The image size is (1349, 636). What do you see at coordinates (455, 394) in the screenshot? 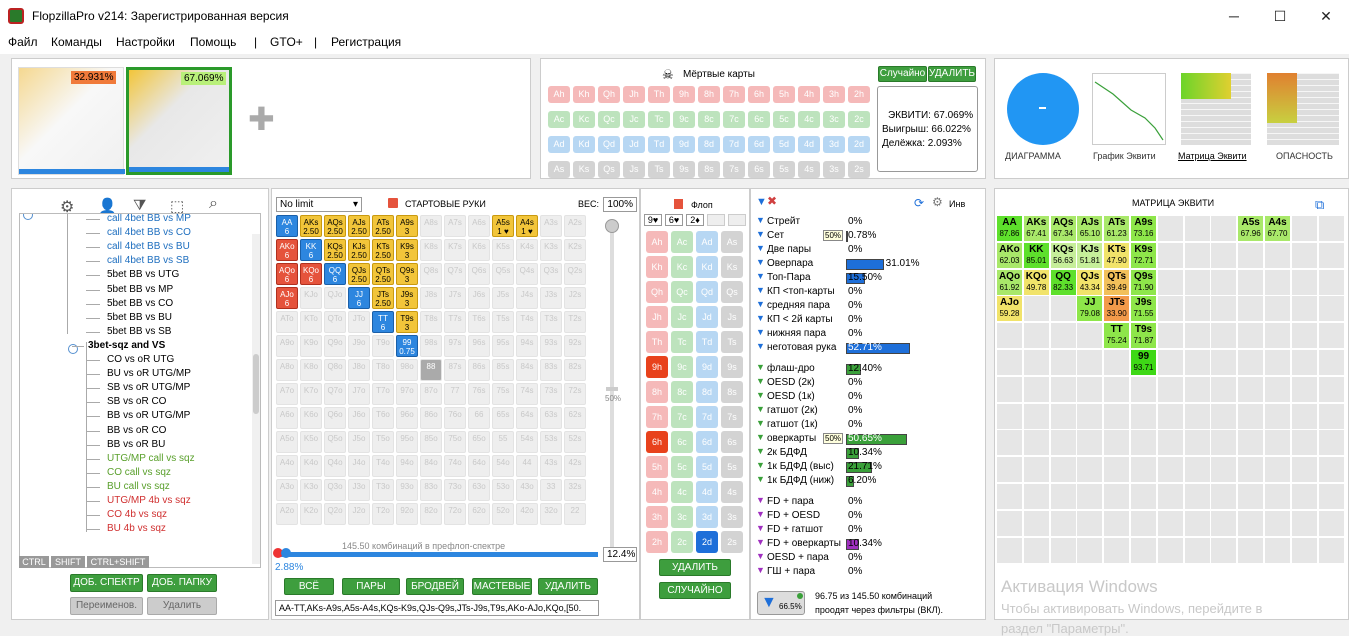
I see `hand-cell: 77` at bounding box center [455, 394].